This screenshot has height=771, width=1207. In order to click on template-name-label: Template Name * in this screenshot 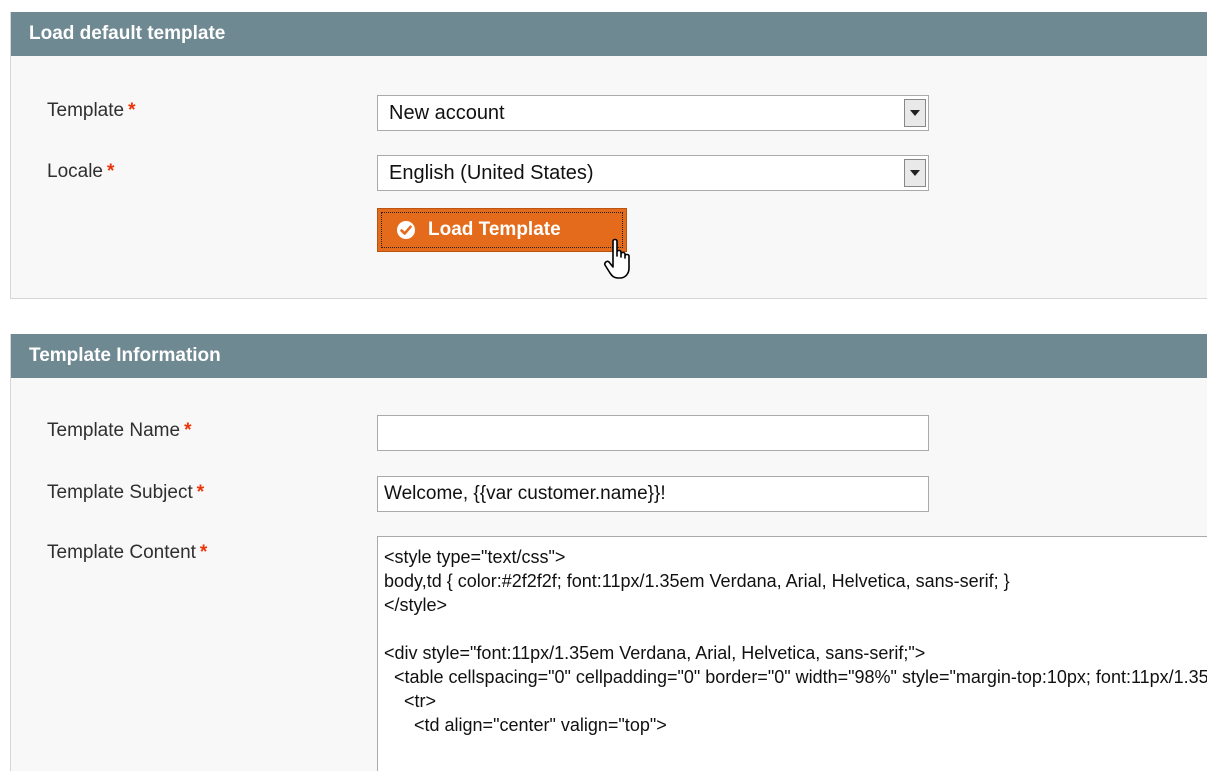, I will do `click(119, 431)`.